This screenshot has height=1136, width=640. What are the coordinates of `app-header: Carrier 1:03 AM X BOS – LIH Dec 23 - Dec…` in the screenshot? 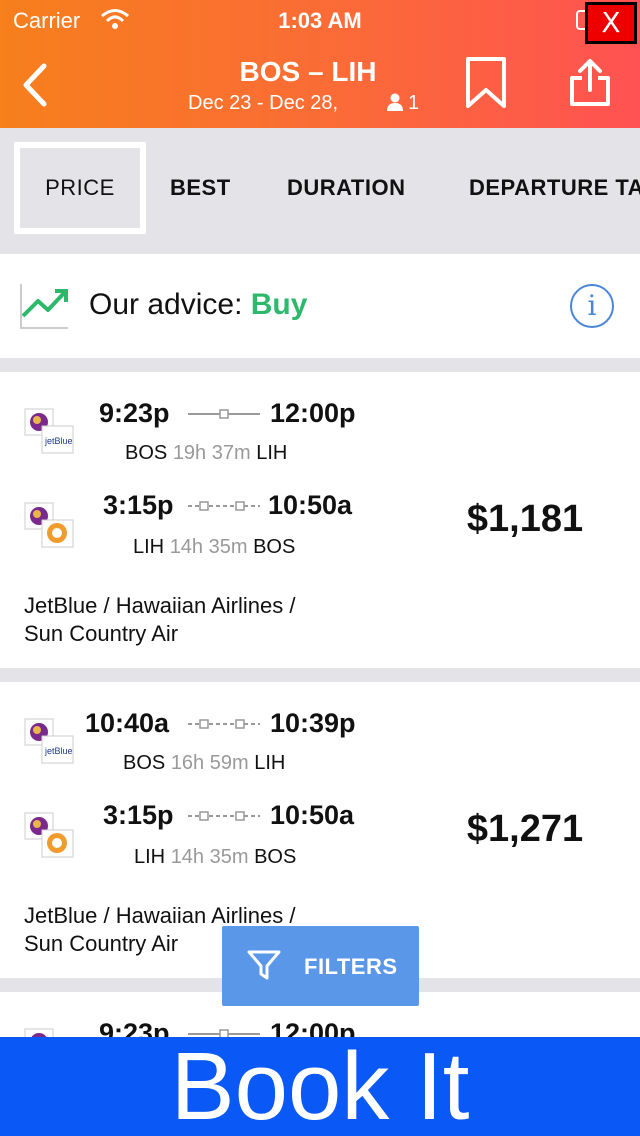 It's located at (320, 64).